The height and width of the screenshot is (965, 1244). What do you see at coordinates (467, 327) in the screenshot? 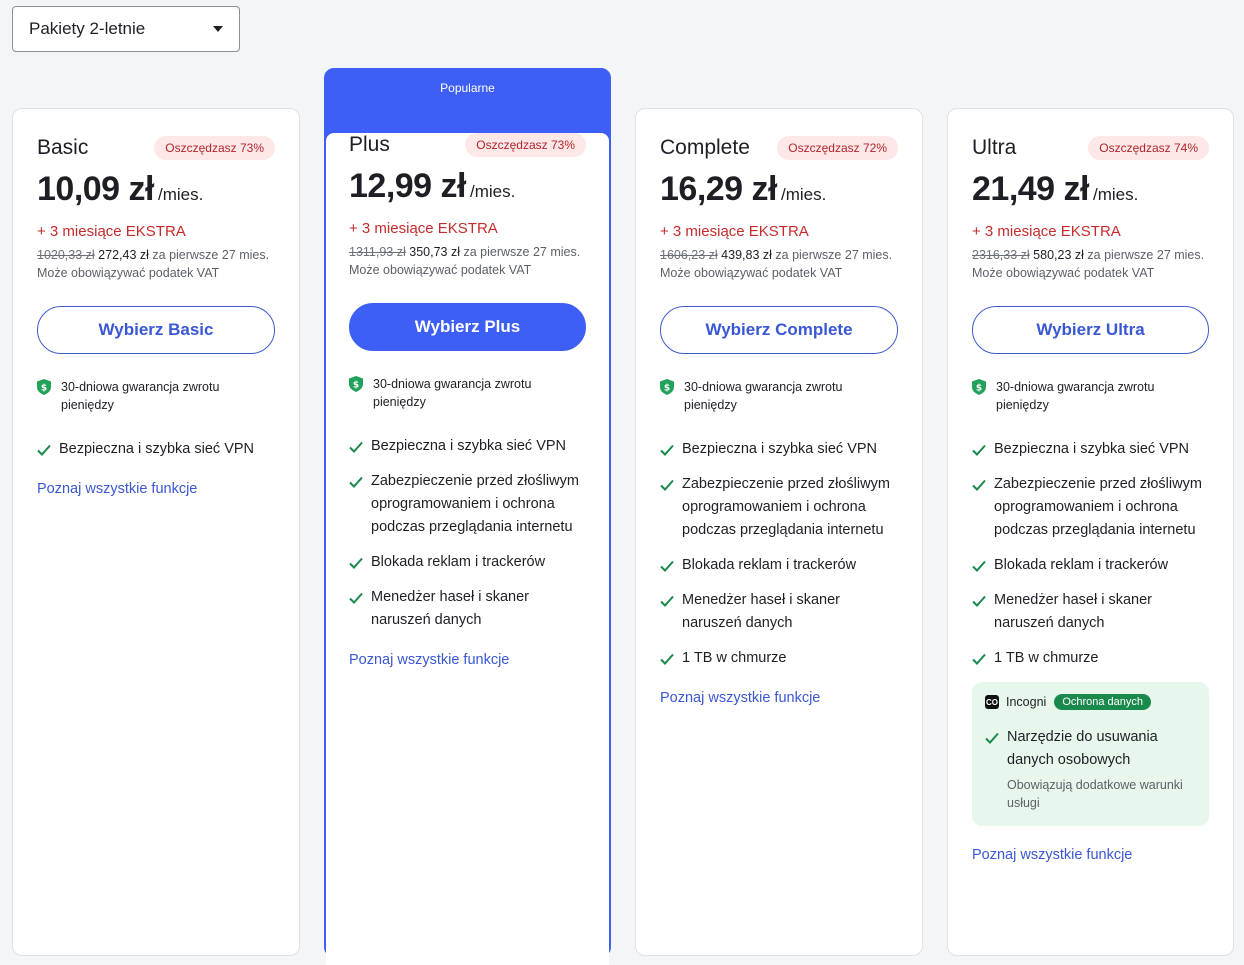
I see `choose-plus-button: Wybierz Plus` at bounding box center [467, 327].